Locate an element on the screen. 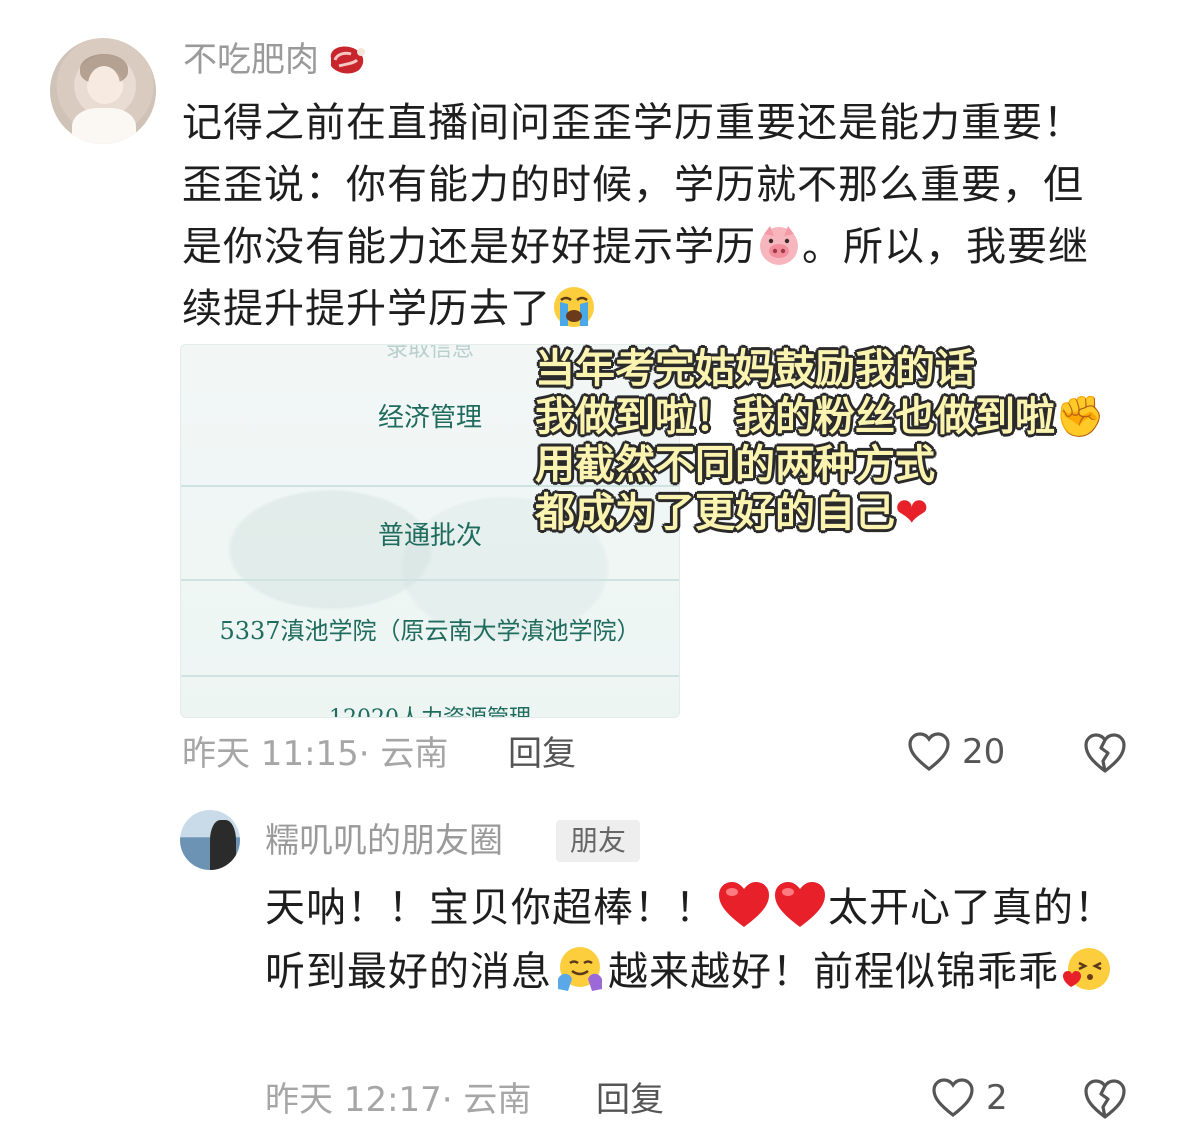 This screenshot has width=1179, height=1141. reply-username: 糯叽叽的朋友圈 is located at coordinates (384, 841).